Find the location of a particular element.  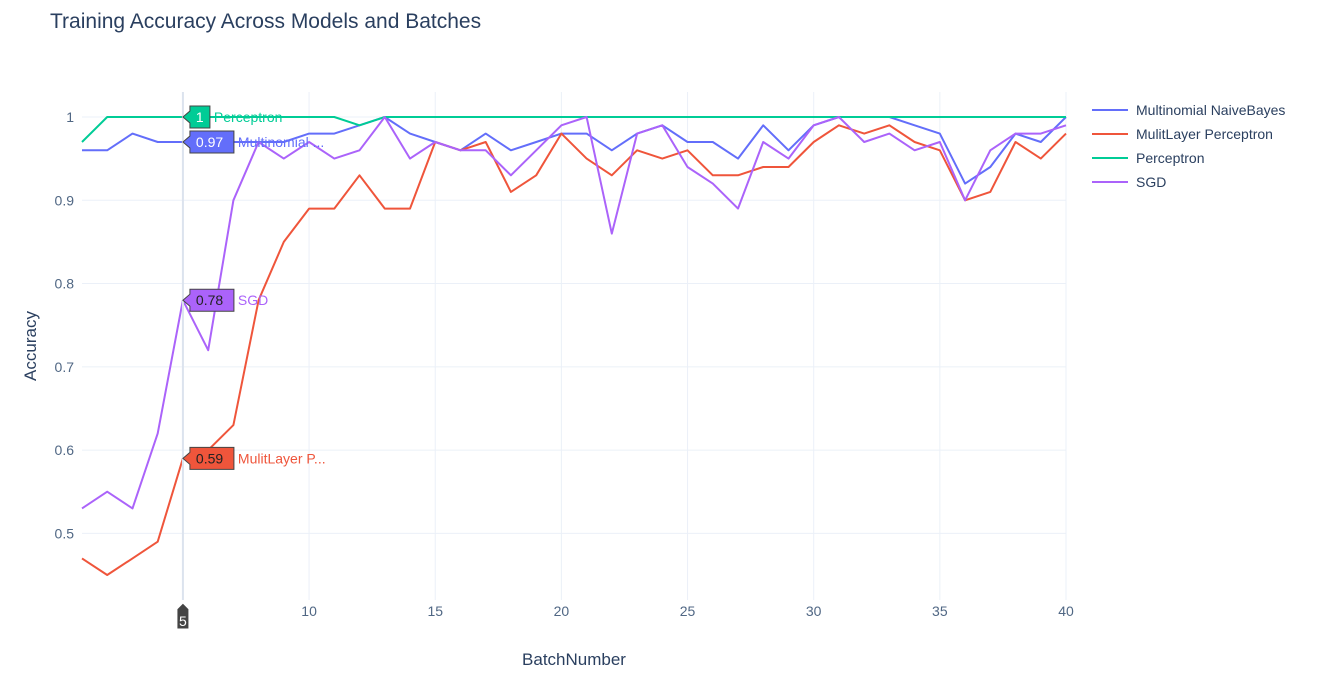

x-tick-label: 30 is located at coordinates (814, 611).